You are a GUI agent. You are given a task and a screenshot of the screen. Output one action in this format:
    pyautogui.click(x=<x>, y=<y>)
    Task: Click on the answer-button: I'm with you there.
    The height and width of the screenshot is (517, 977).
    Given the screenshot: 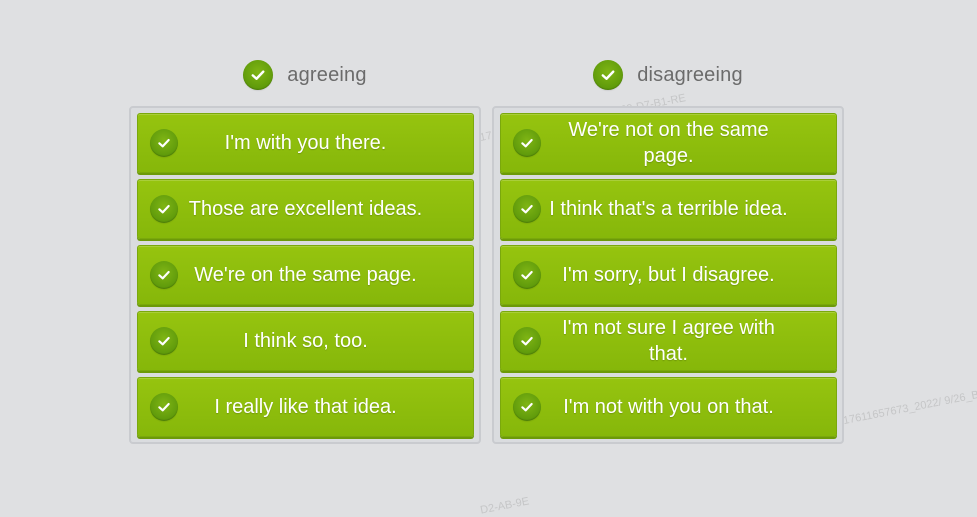 What is the action you would take?
    pyautogui.click(x=305, y=143)
    